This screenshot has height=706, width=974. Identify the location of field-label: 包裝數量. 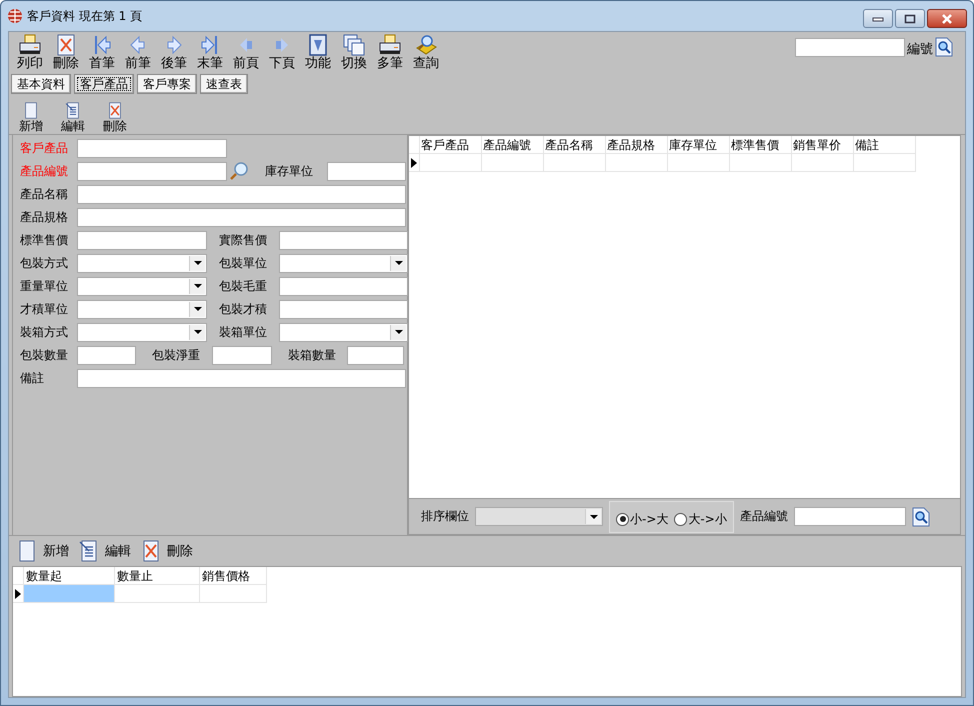
(44, 355).